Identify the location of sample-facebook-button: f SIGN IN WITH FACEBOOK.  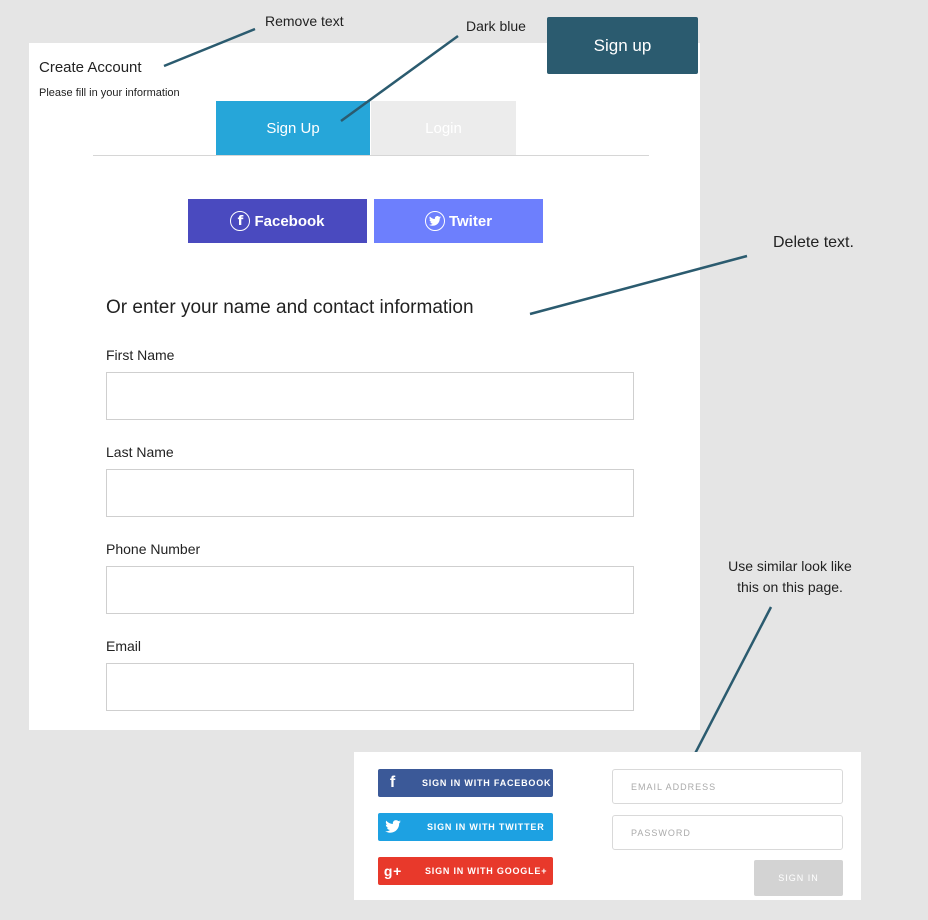
(465, 783).